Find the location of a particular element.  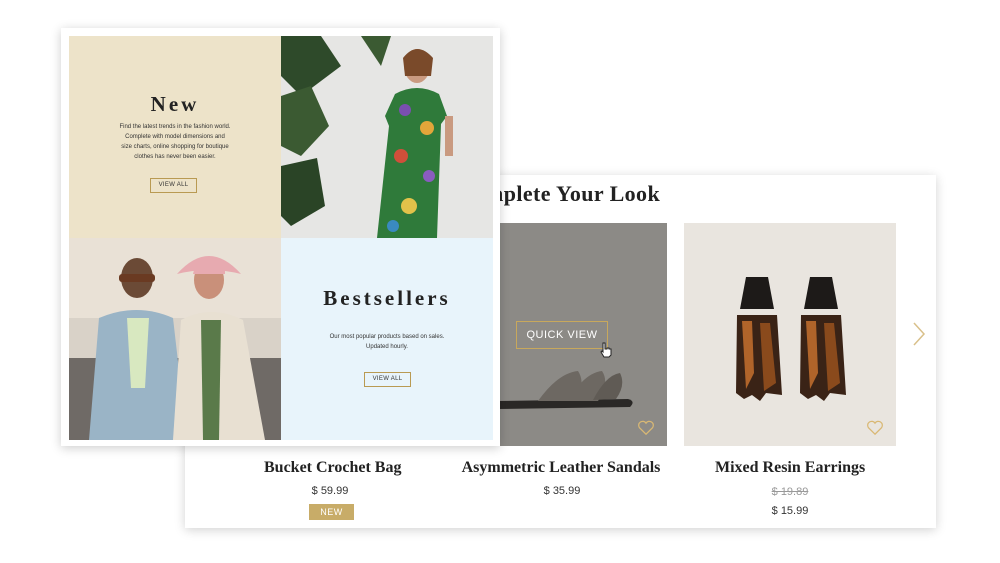

product-name: Asymmetric Leather Sandals is located at coordinates (561, 468).